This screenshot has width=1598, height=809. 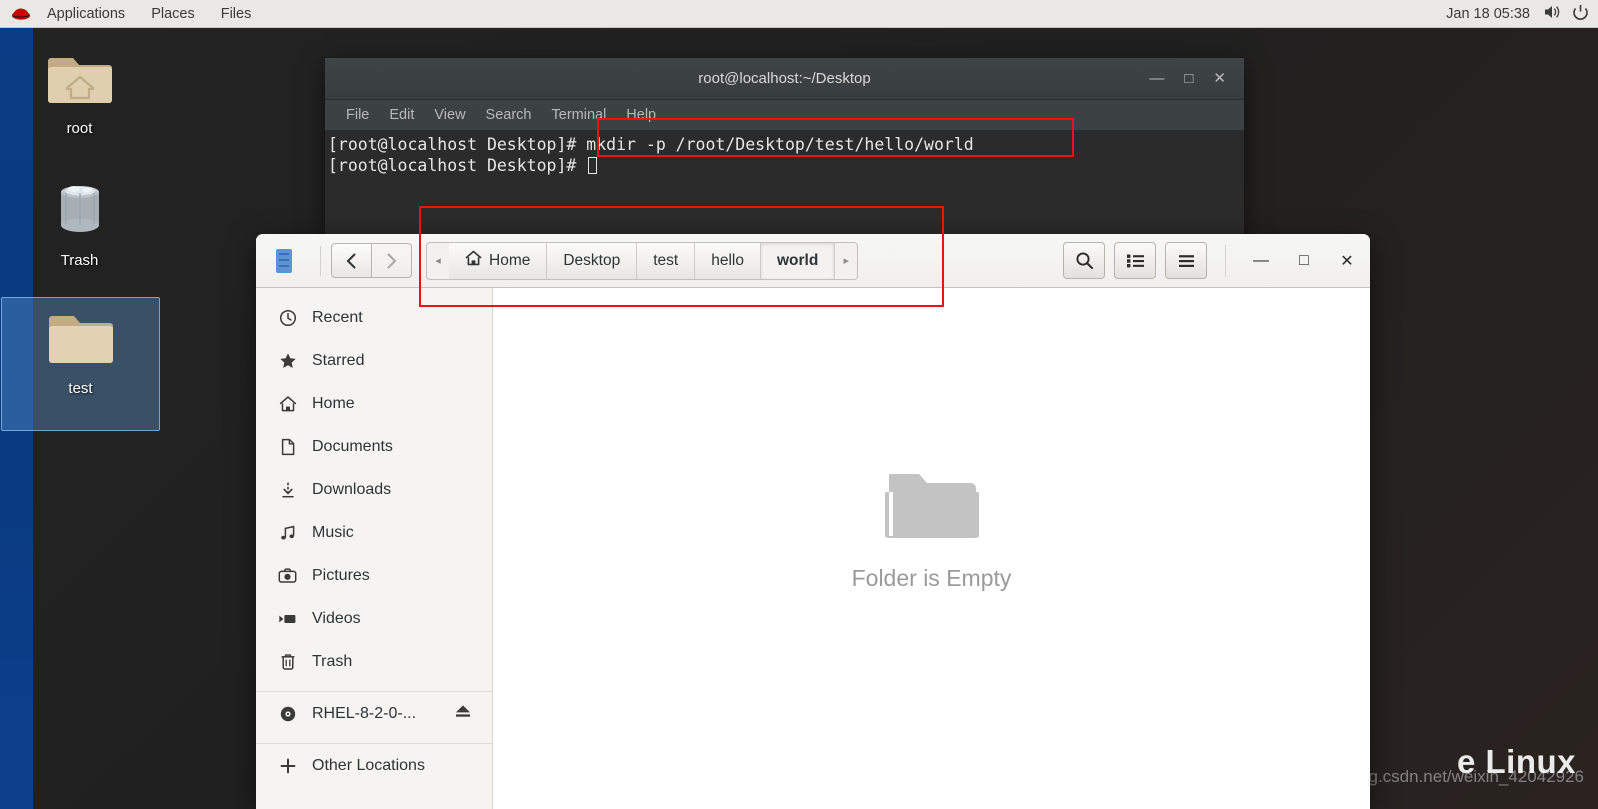 I want to click on sidebar-item-music: Music, so click(x=374, y=532).